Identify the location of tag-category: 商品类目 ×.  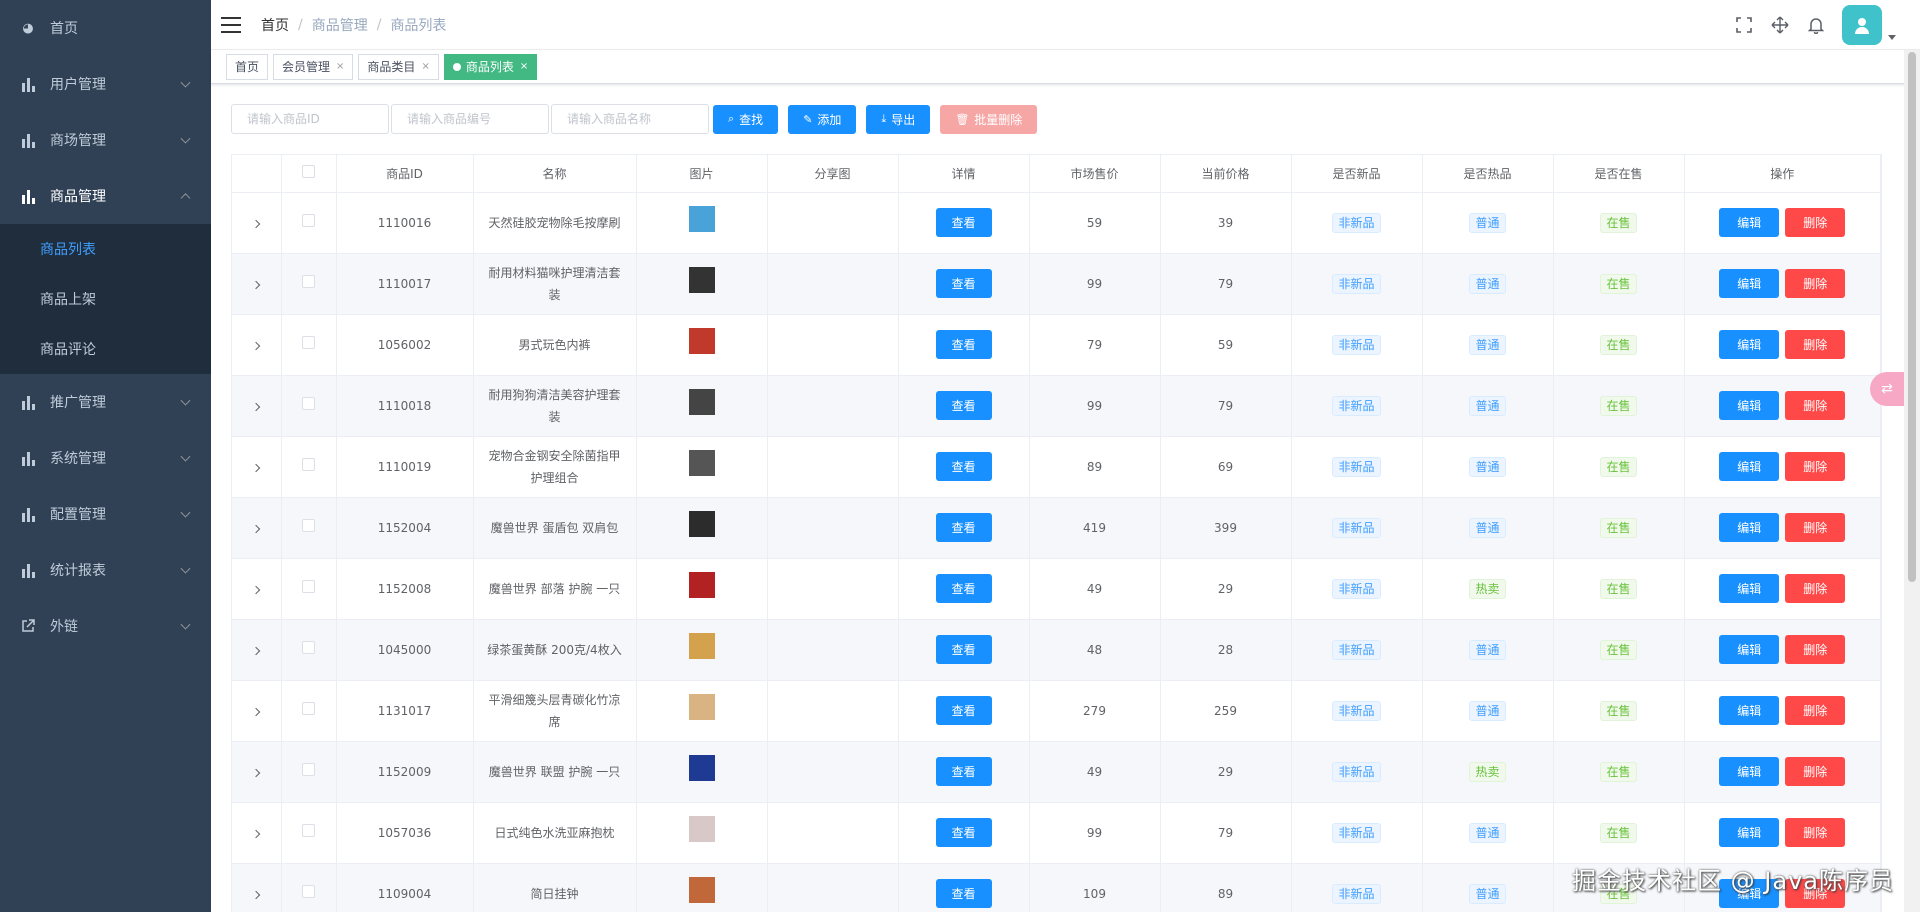
(398, 66).